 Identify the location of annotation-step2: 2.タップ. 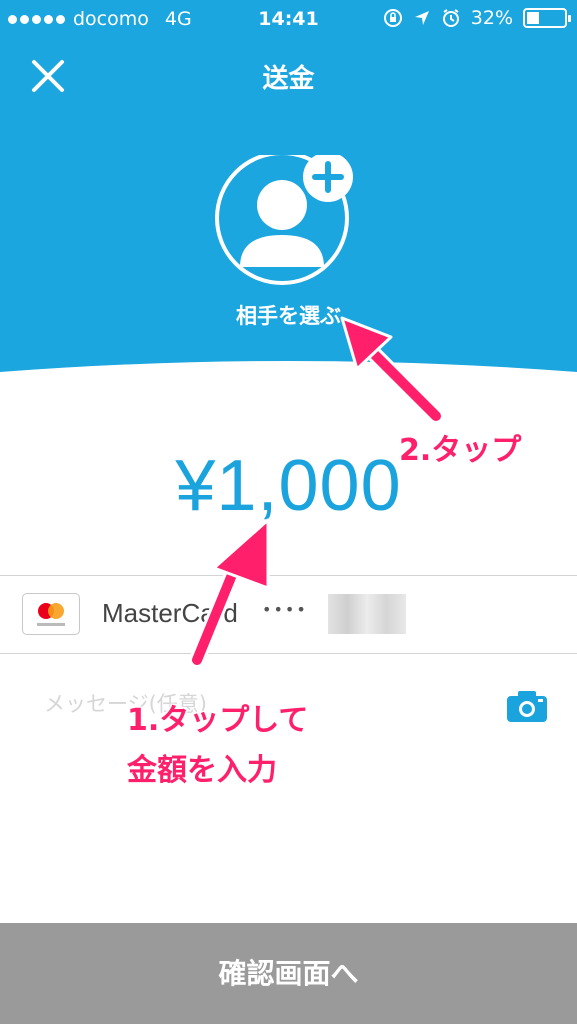
(460, 450).